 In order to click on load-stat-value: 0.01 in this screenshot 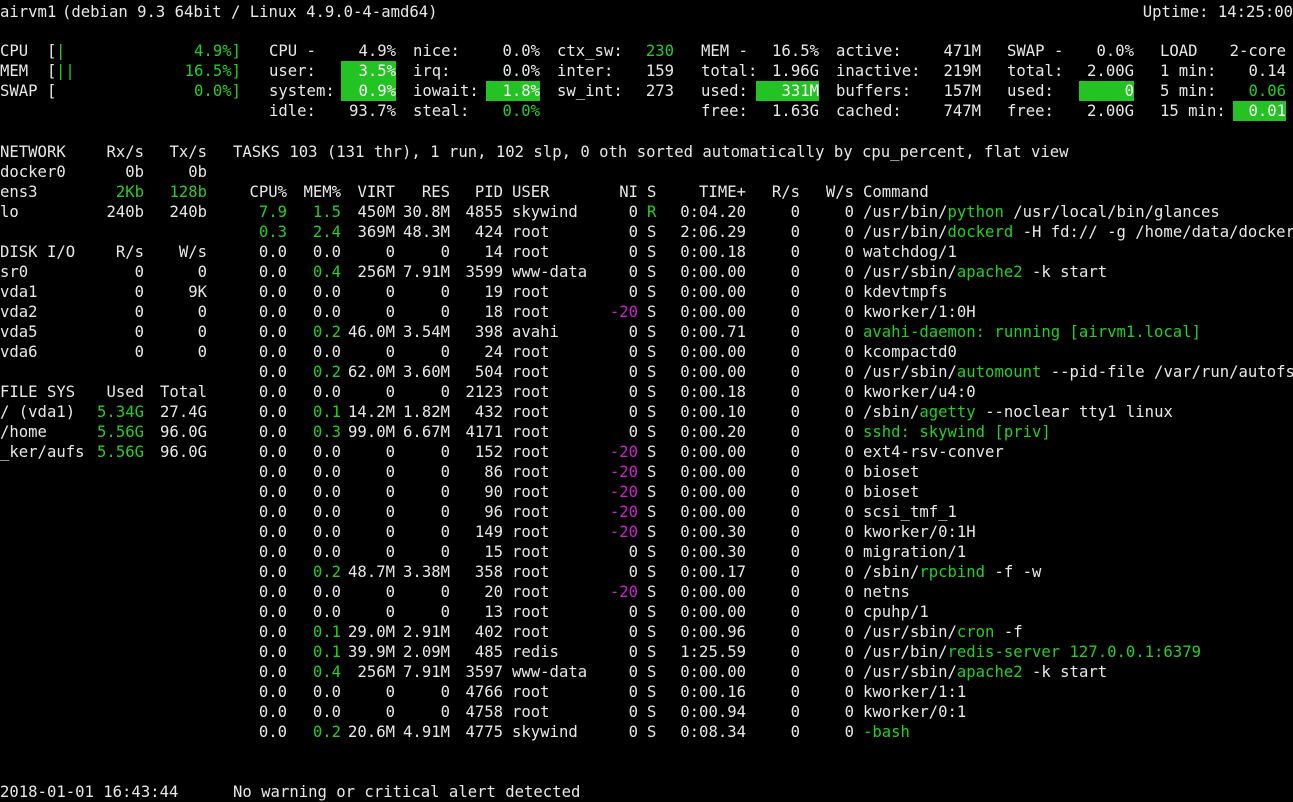, I will do `click(1259, 111)`.